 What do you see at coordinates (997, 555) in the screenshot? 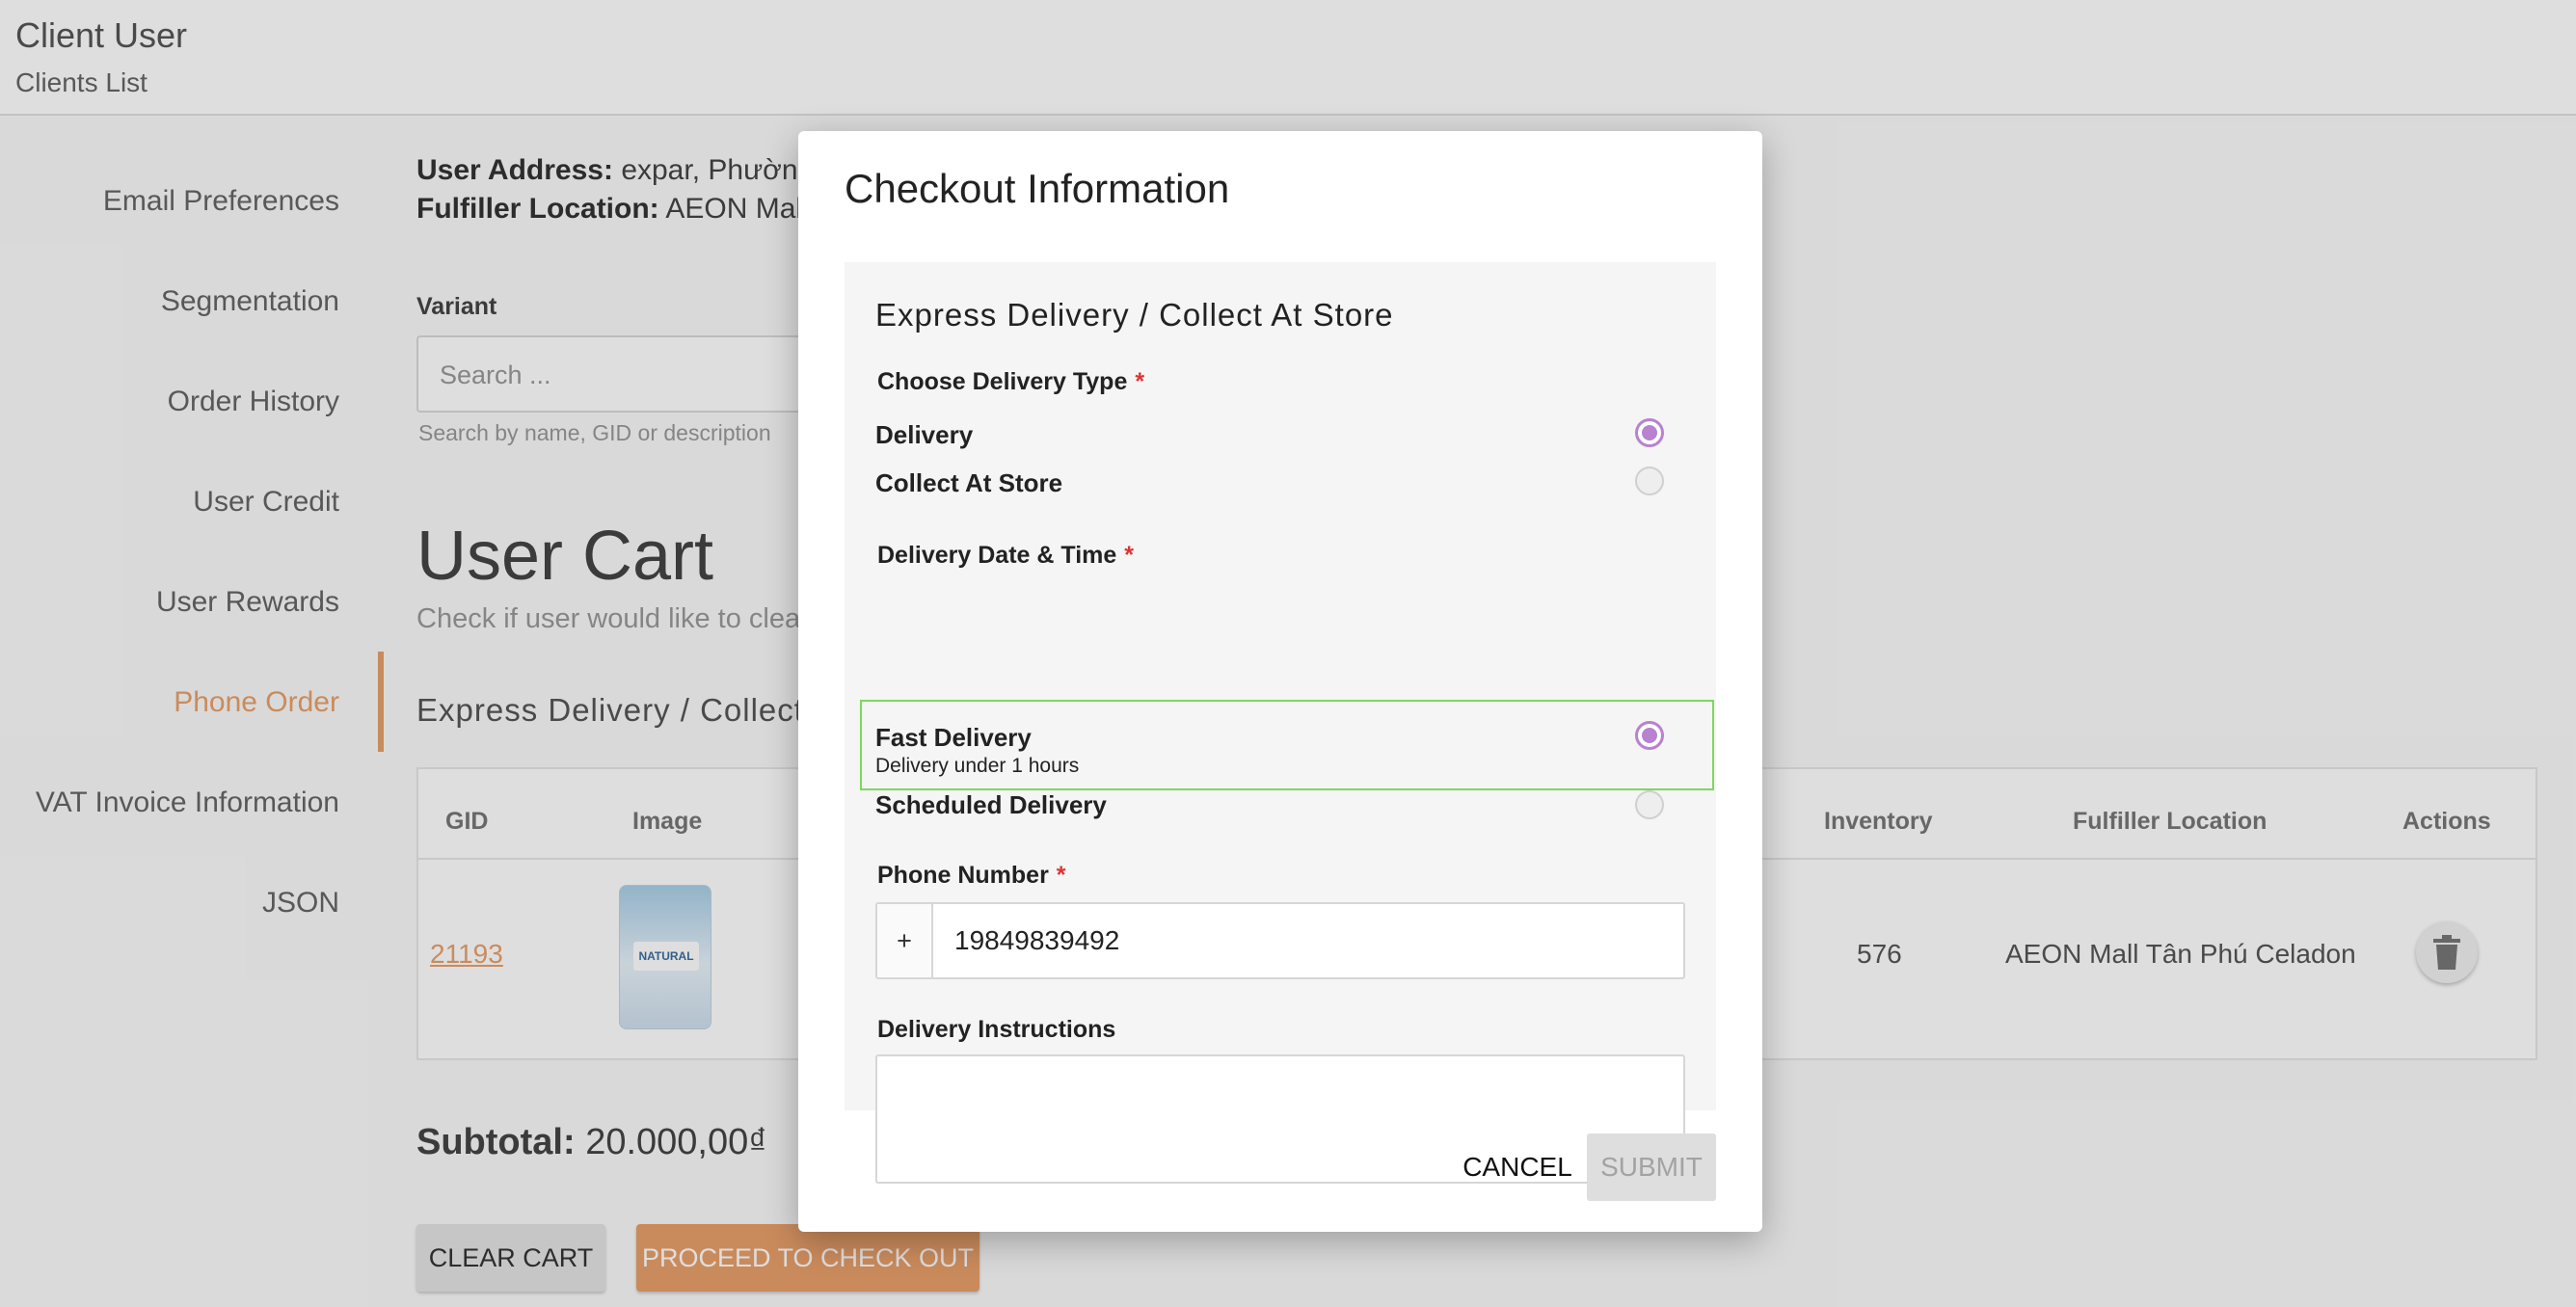
I see `date-time-label-text: Delivery Date & Time` at bounding box center [997, 555].